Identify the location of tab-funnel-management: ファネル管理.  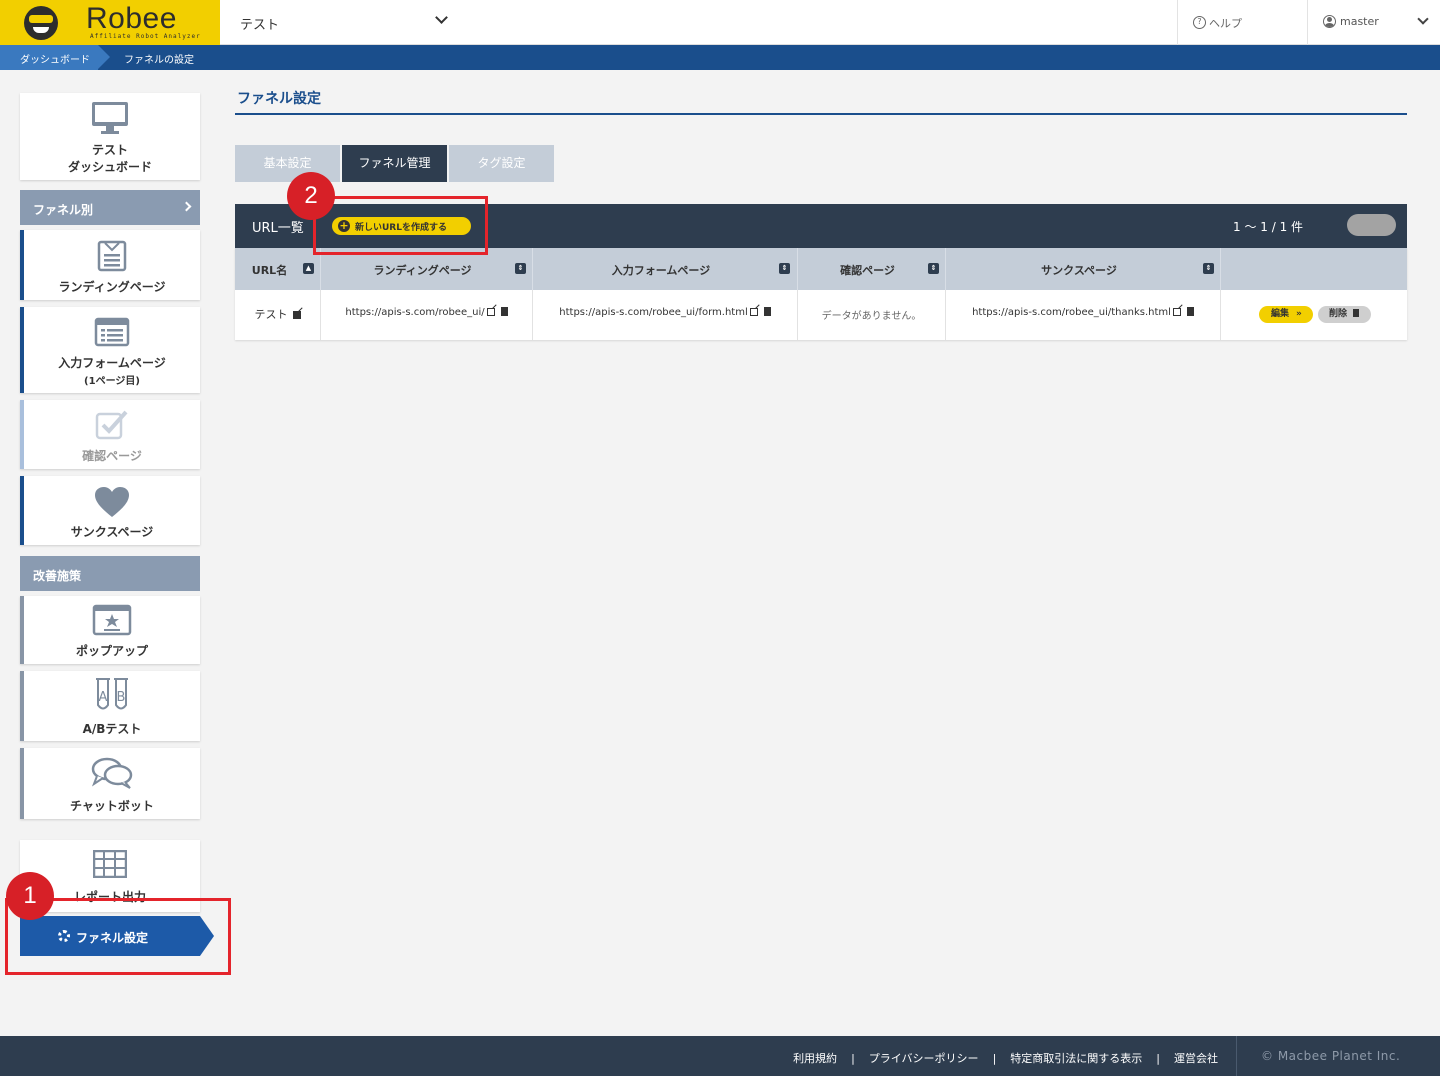
(394, 163).